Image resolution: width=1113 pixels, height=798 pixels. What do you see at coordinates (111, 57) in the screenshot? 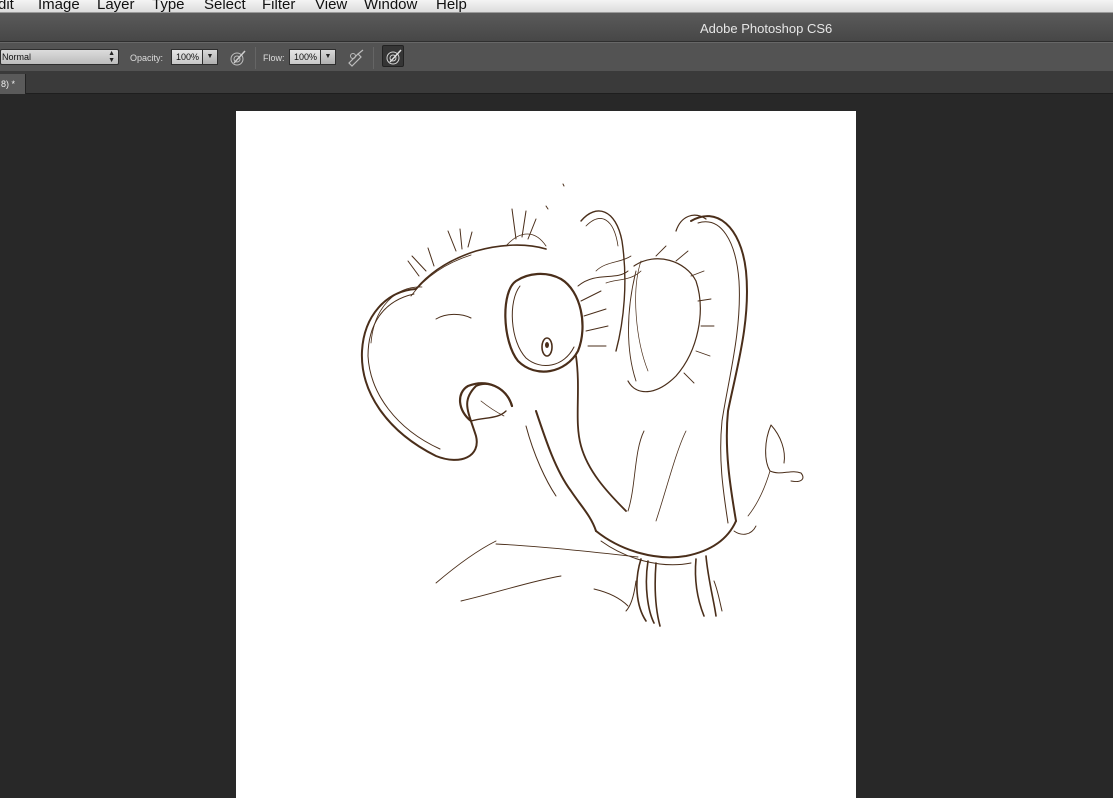
I see `updown-arrows-icon: ▲ ▼` at bounding box center [111, 57].